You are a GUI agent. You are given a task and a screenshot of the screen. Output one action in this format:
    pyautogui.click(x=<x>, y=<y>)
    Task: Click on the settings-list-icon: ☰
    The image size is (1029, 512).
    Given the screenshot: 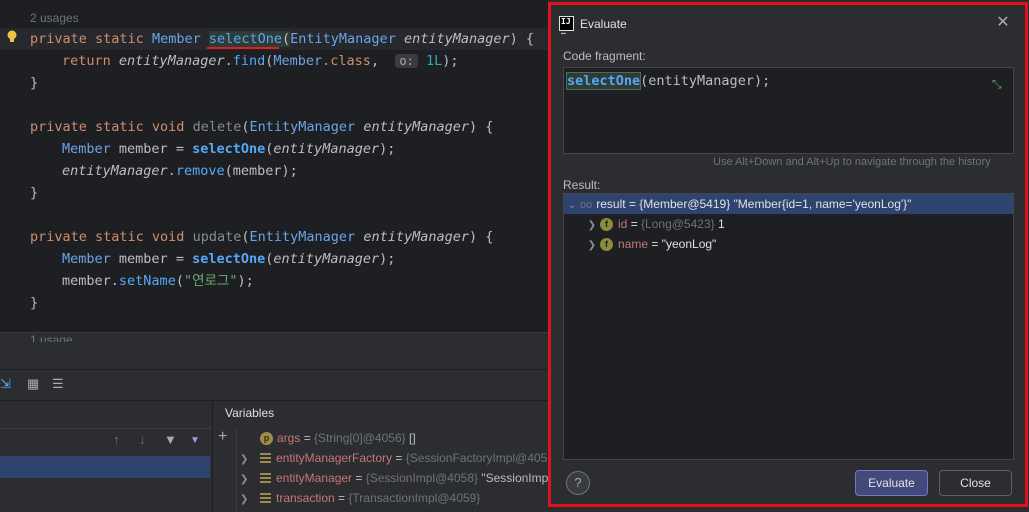 What is the action you would take?
    pyautogui.click(x=58, y=384)
    